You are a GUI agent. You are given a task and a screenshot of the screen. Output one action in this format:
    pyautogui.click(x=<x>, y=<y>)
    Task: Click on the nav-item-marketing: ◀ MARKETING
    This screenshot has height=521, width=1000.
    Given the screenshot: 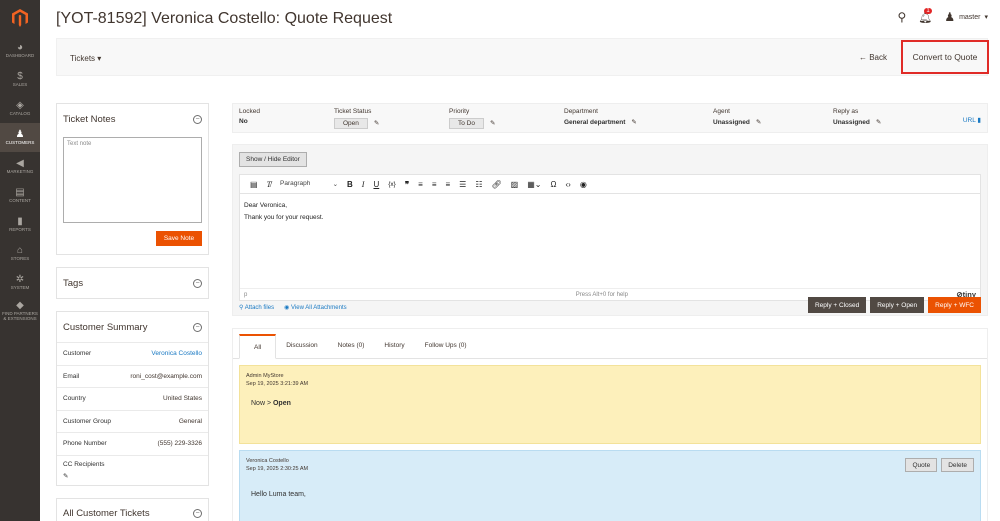 What is the action you would take?
    pyautogui.click(x=20, y=166)
    